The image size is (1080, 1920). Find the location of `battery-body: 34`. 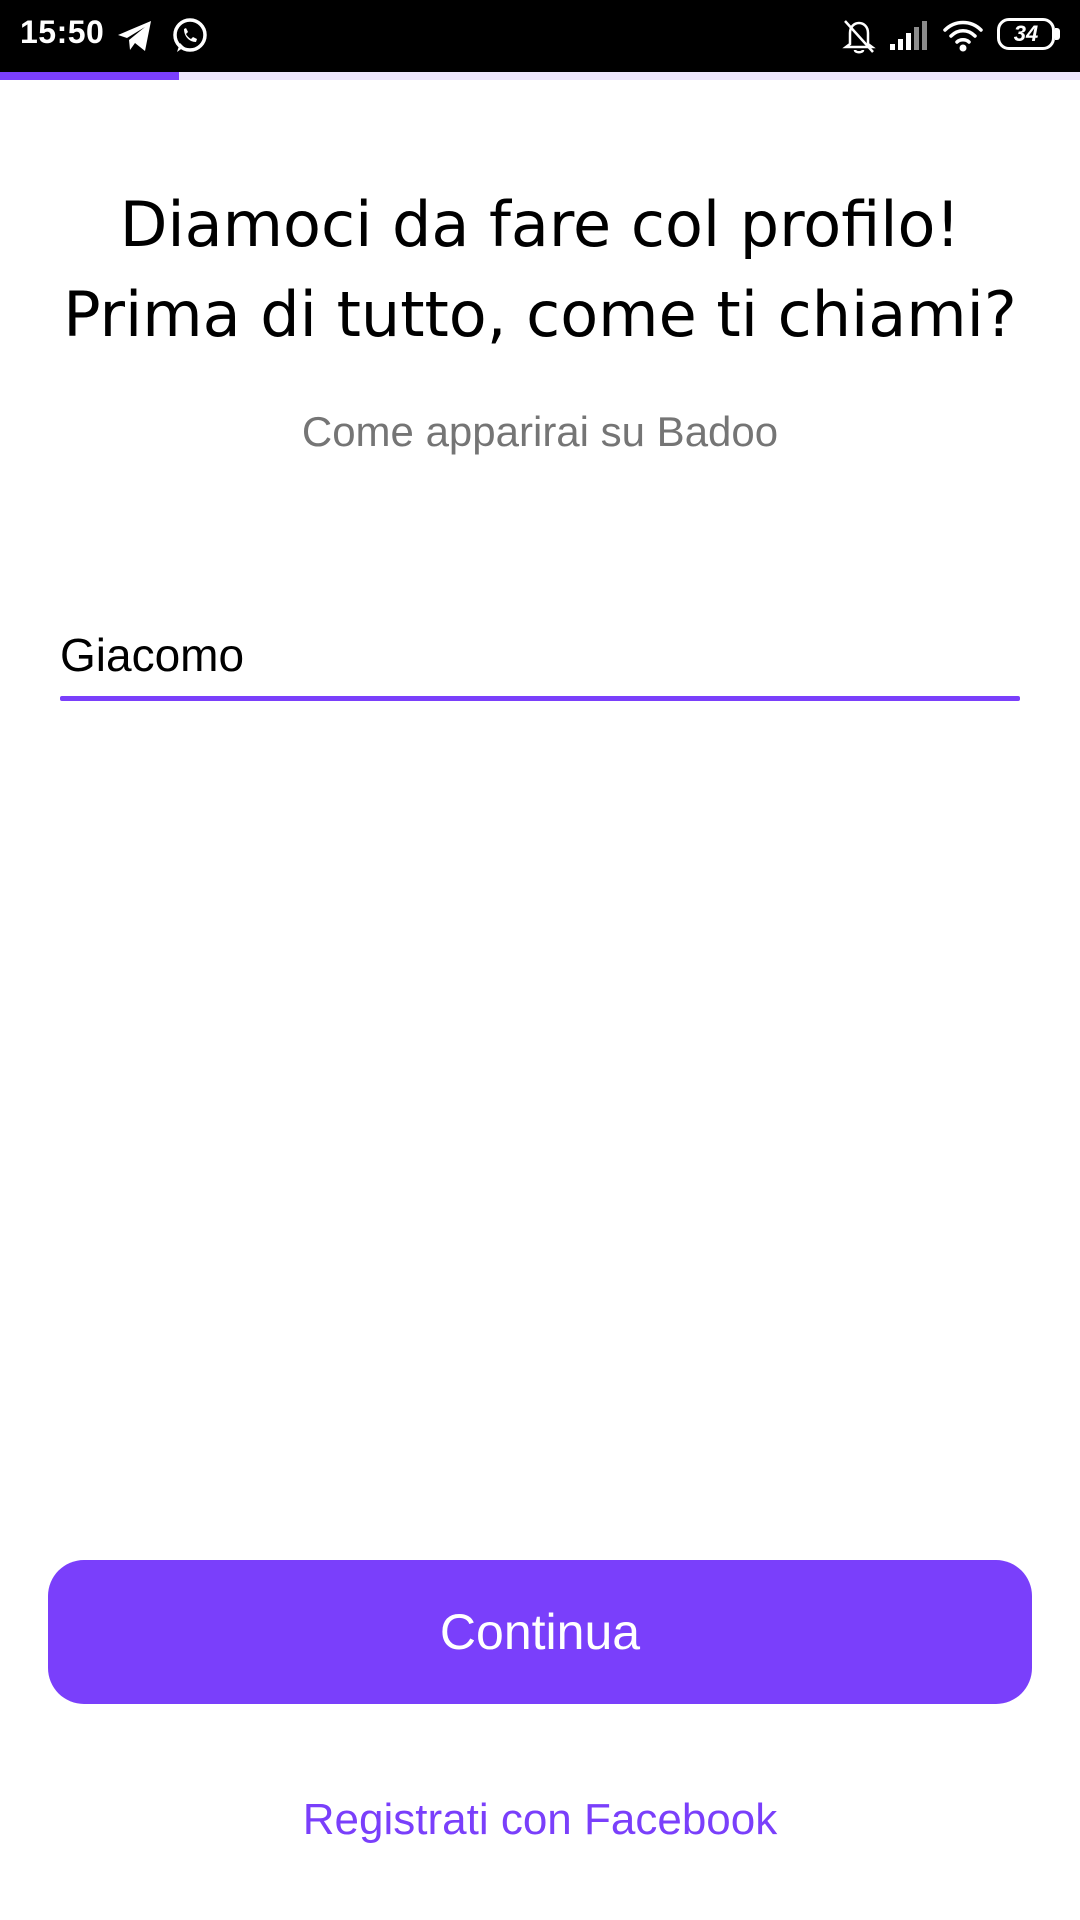

battery-body: 34 is located at coordinates (1026, 34).